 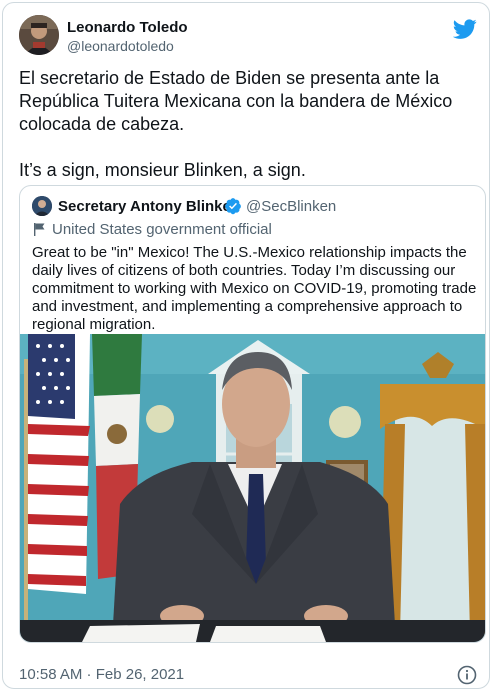 I want to click on government-label-text: United States government official, so click(x=162, y=229).